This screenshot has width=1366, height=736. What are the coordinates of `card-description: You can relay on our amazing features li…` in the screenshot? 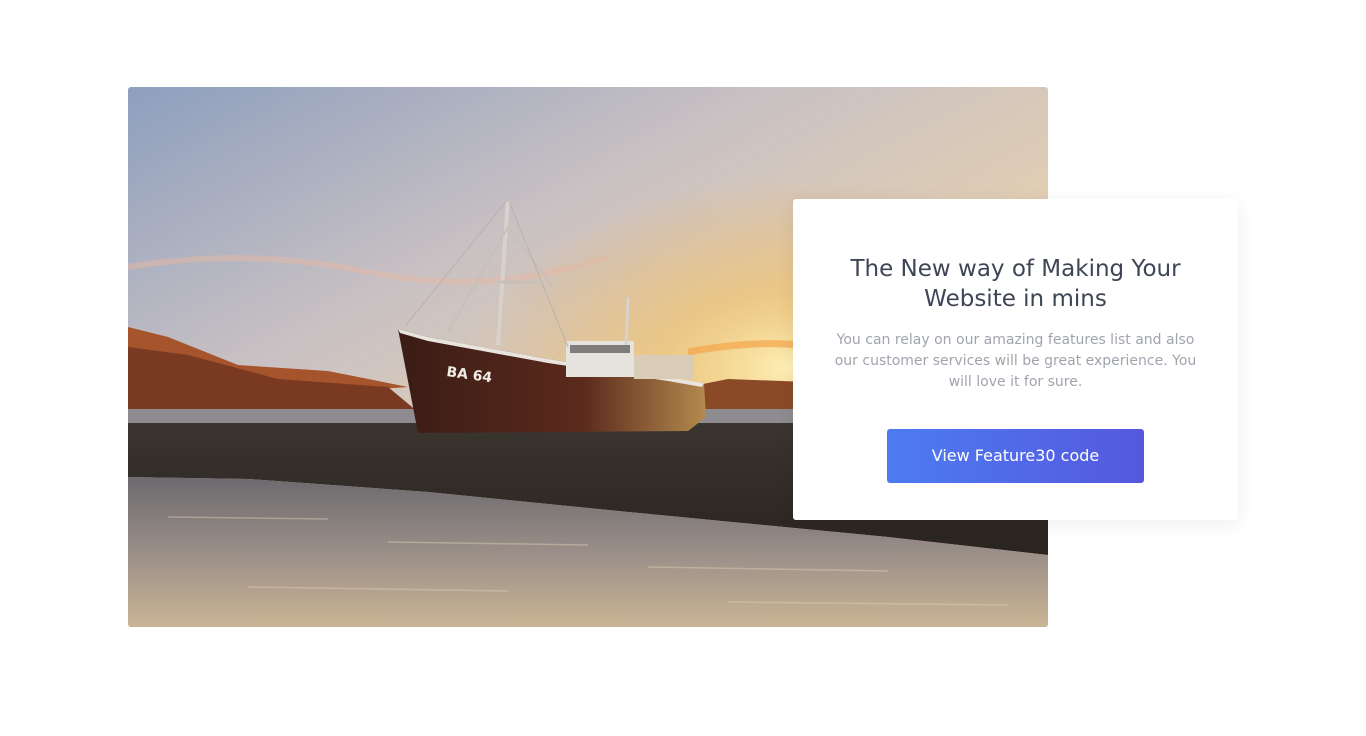 It's located at (1015, 361).